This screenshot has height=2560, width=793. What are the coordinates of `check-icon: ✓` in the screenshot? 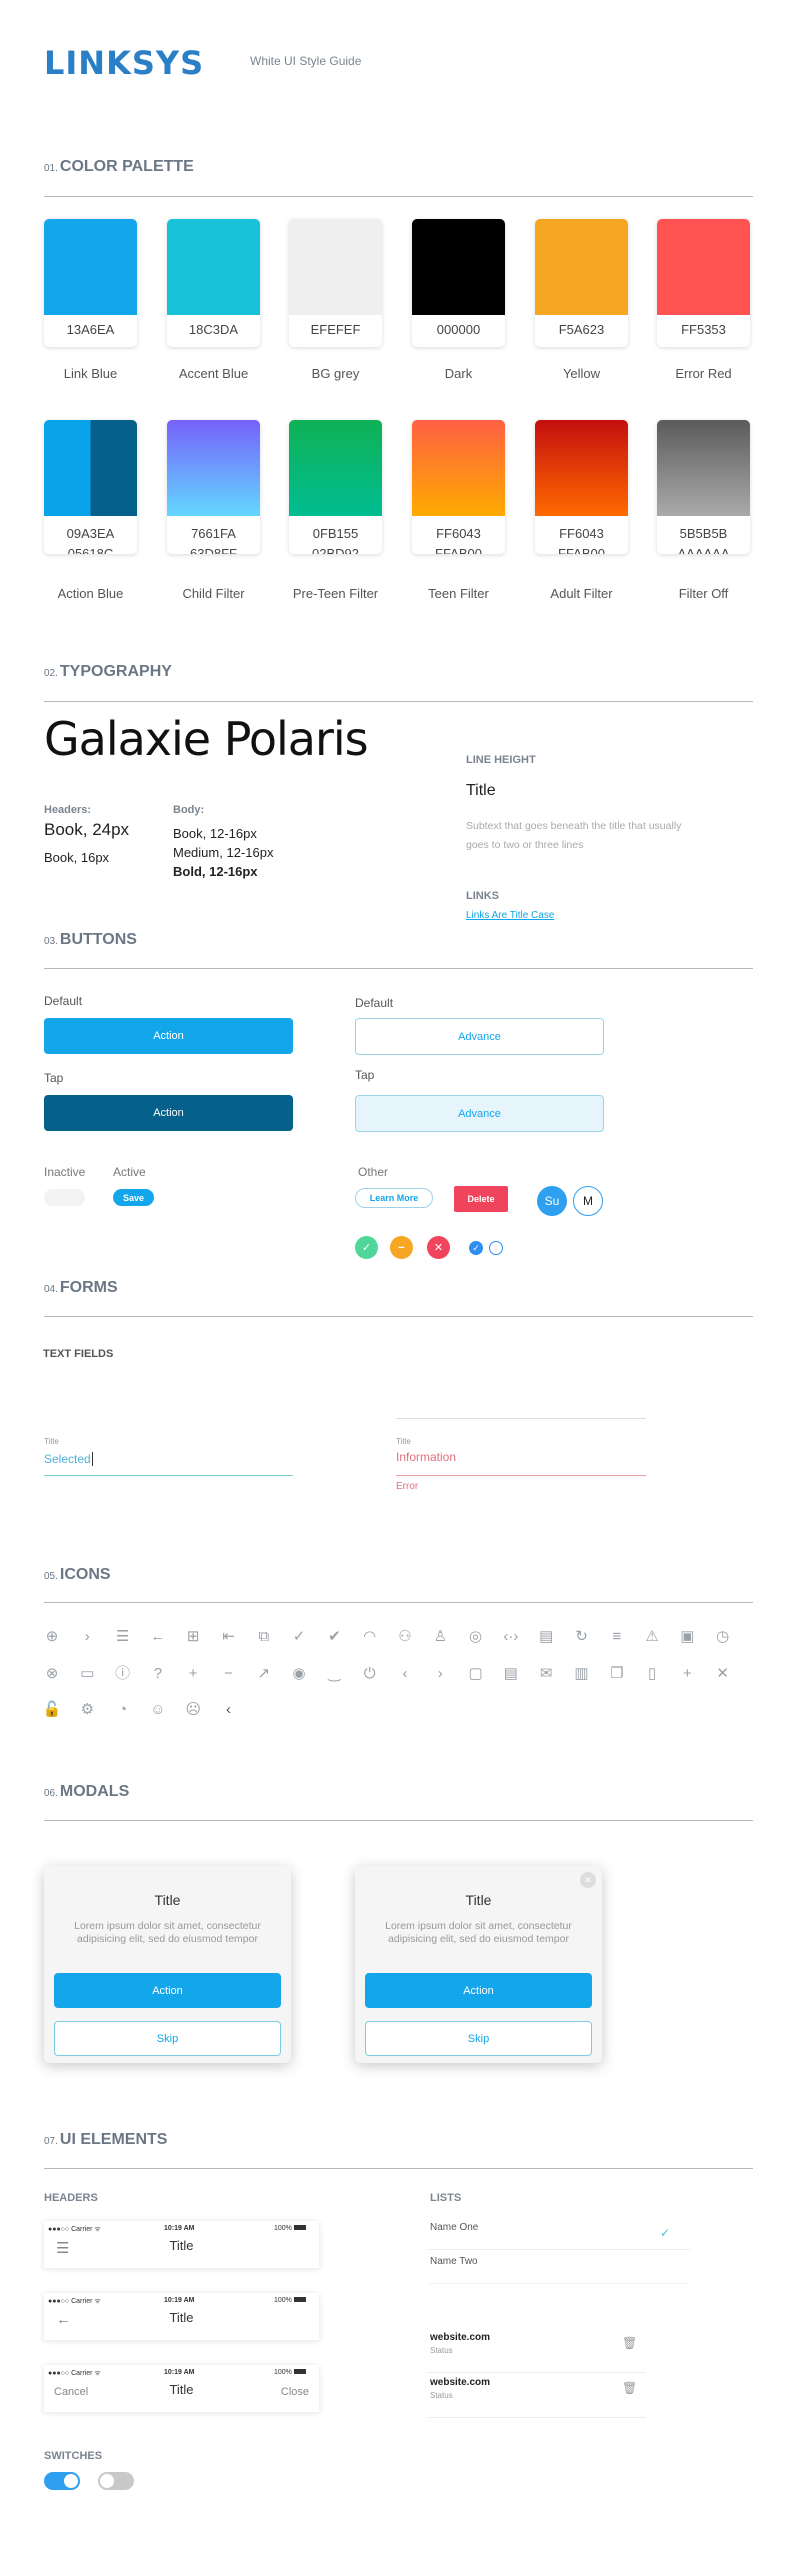 It's located at (665, 2233).